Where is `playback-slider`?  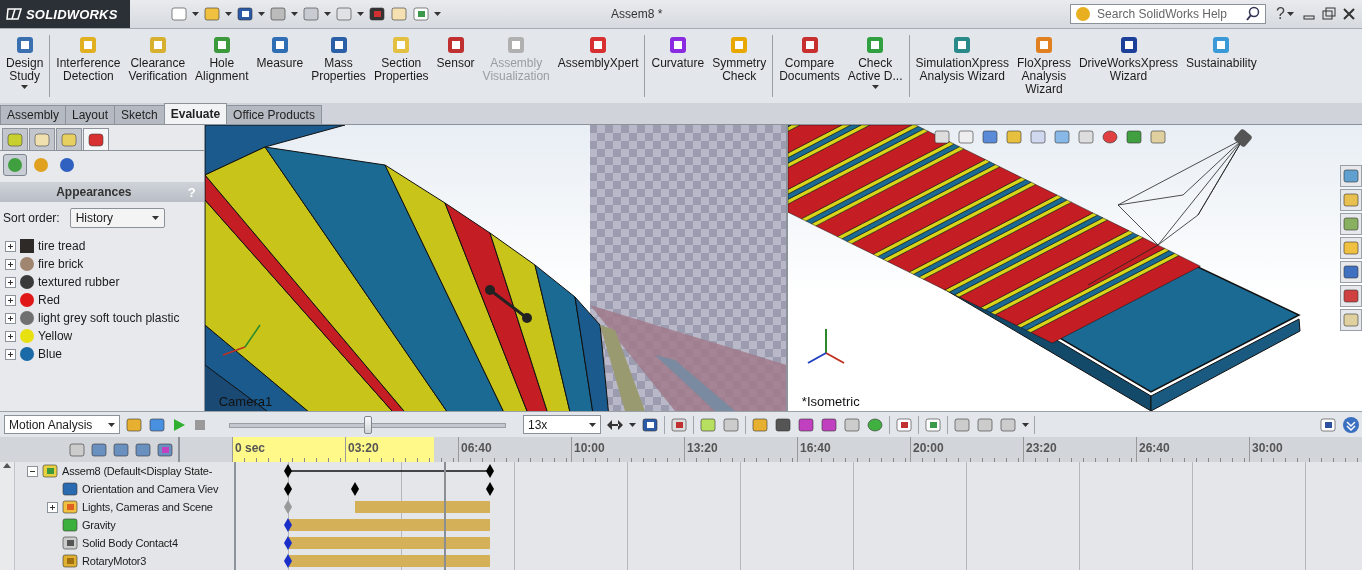 playback-slider is located at coordinates (367, 424).